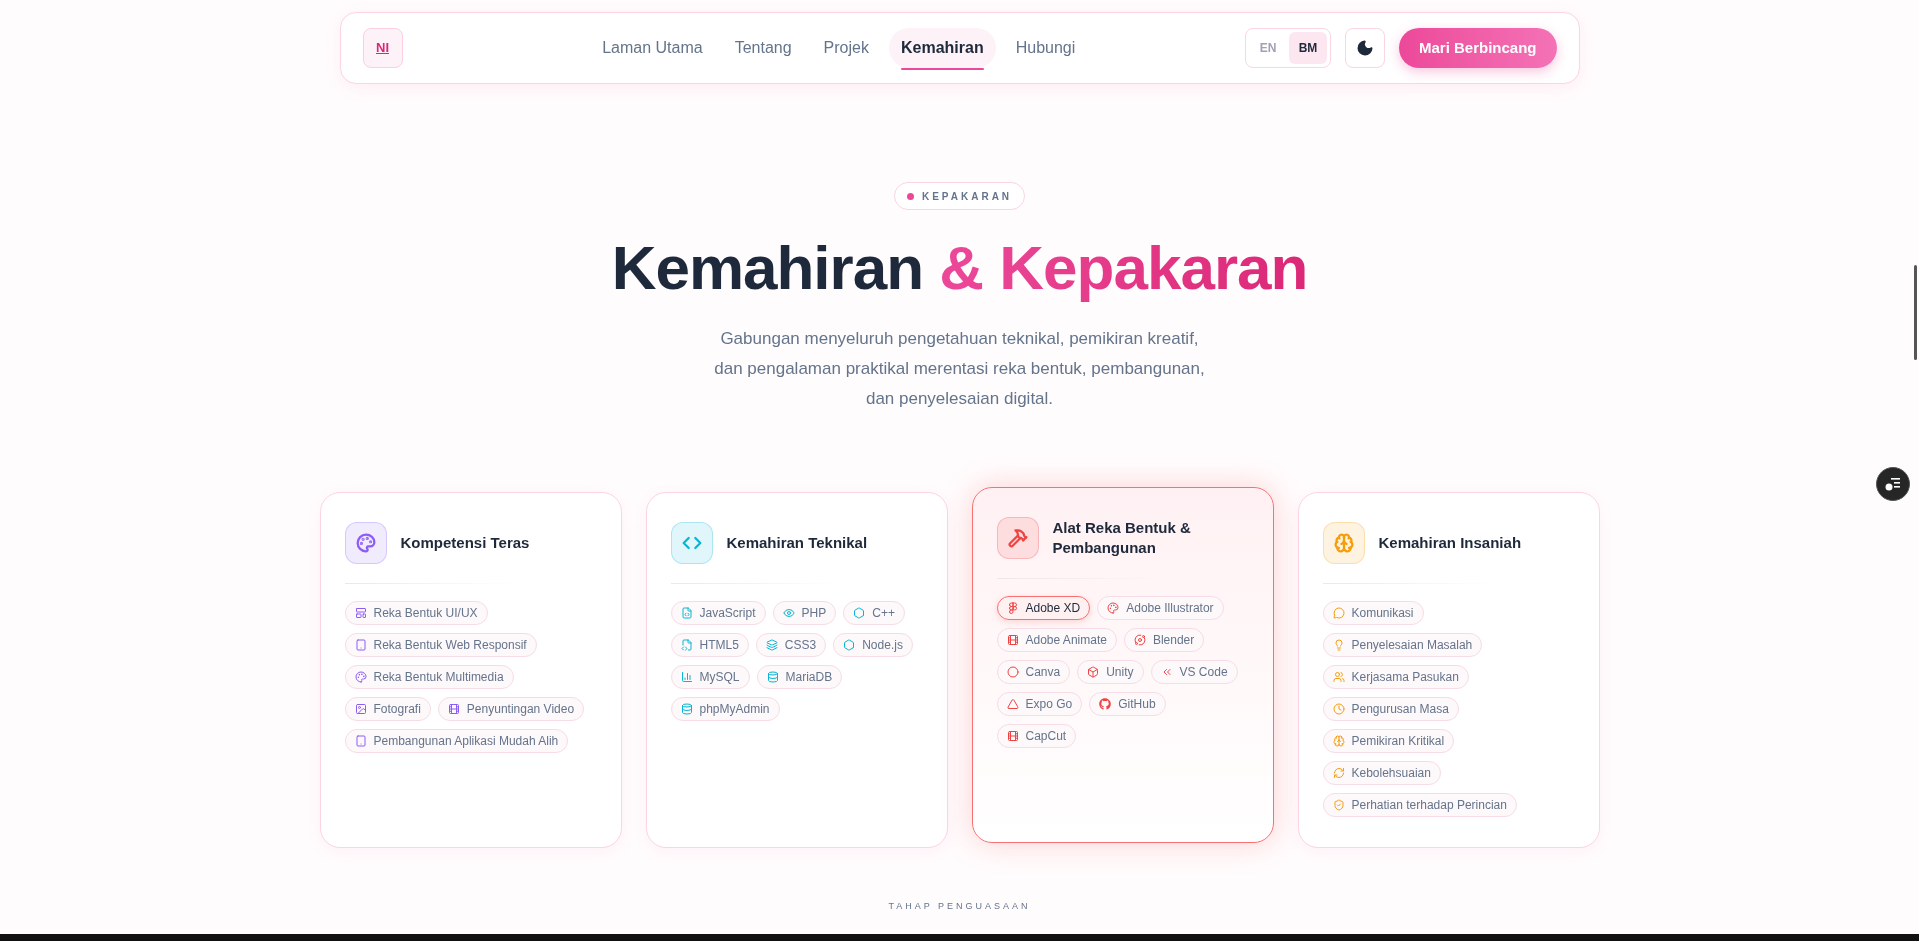 Image resolution: width=1919 pixels, height=941 pixels. What do you see at coordinates (791, 645) in the screenshot?
I see `skill-tag: CSS3` at bounding box center [791, 645].